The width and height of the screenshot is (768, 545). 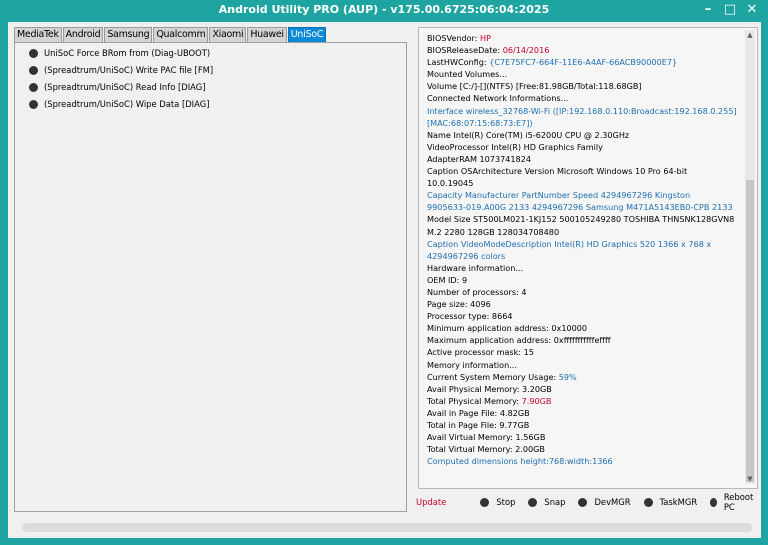 I want to click on operation-write-pac: (Spreadtrum/UniSoC) Write PAC file [FM], so click(x=121, y=70).